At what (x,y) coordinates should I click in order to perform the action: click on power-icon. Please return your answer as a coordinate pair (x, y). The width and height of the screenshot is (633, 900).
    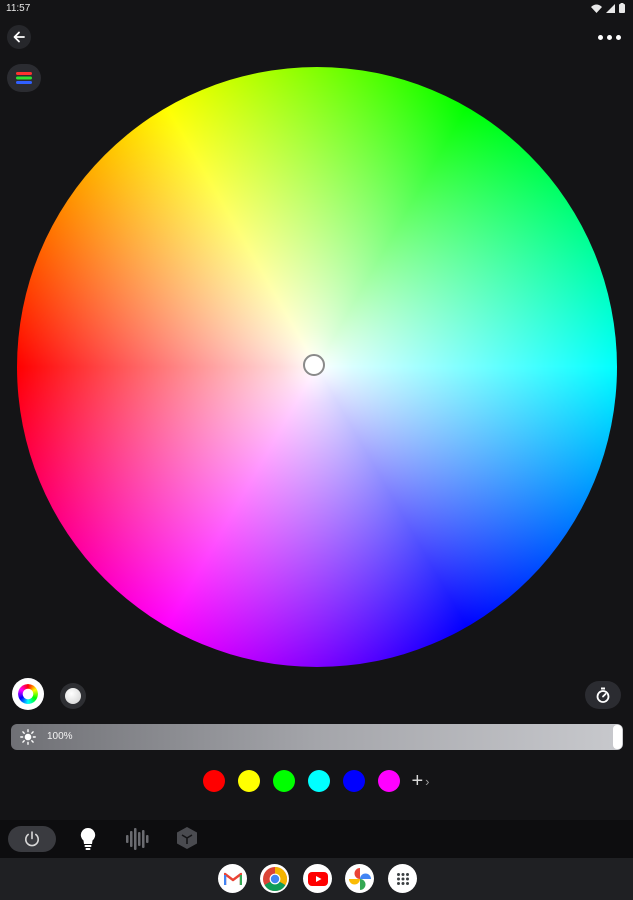
    Looking at the image, I should click on (32, 839).